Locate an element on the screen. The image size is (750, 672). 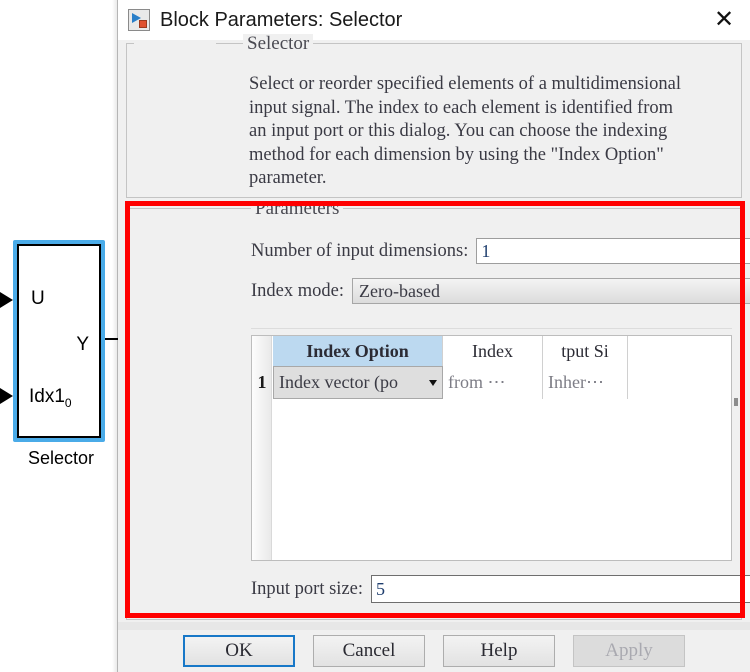
close-icon: ✕ is located at coordinates (724, 20).